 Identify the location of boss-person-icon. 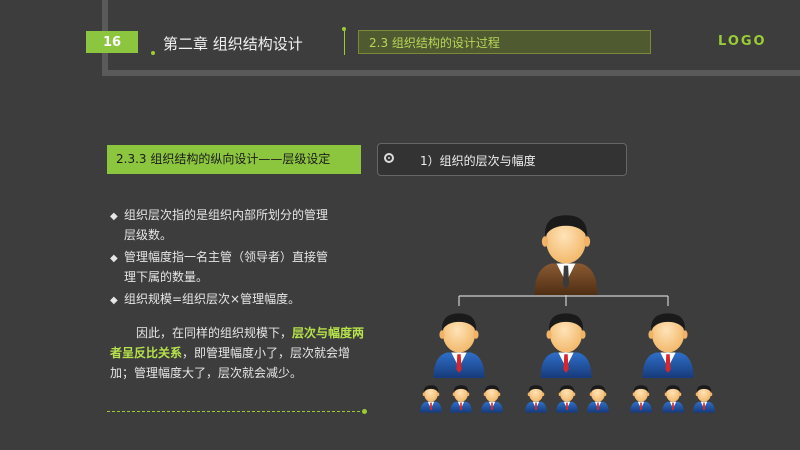
(566, 255).